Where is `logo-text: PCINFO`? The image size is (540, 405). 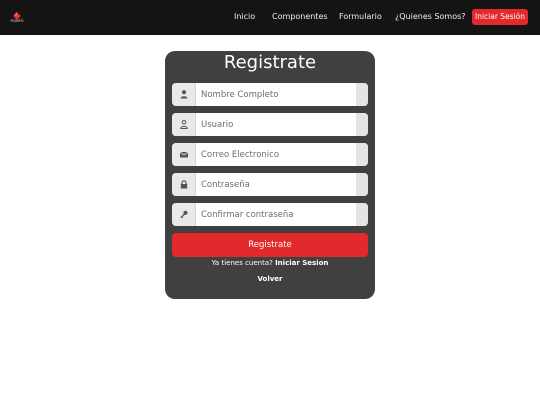
logo-text: PCINFO is located at coordinates (17, 21).